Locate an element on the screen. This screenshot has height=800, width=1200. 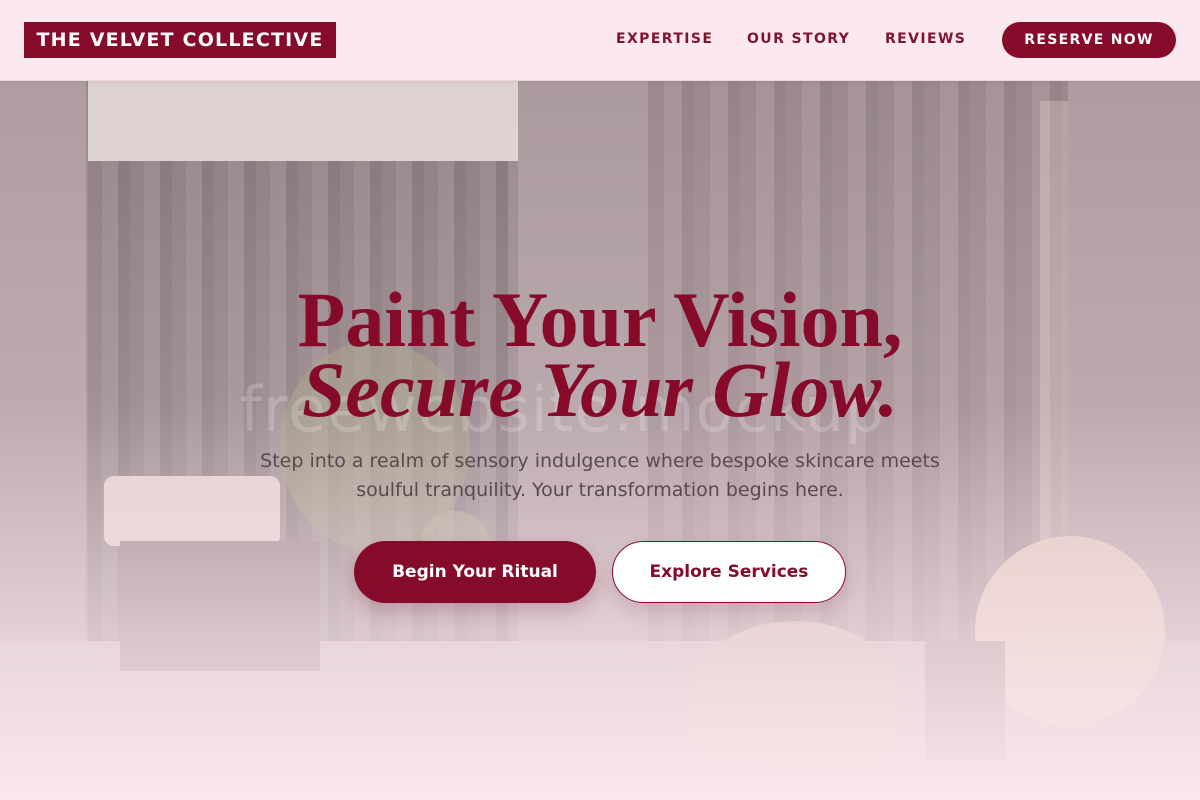
begin-ritual-button: Begin Your Ritual is located at coordinates (475, 572).